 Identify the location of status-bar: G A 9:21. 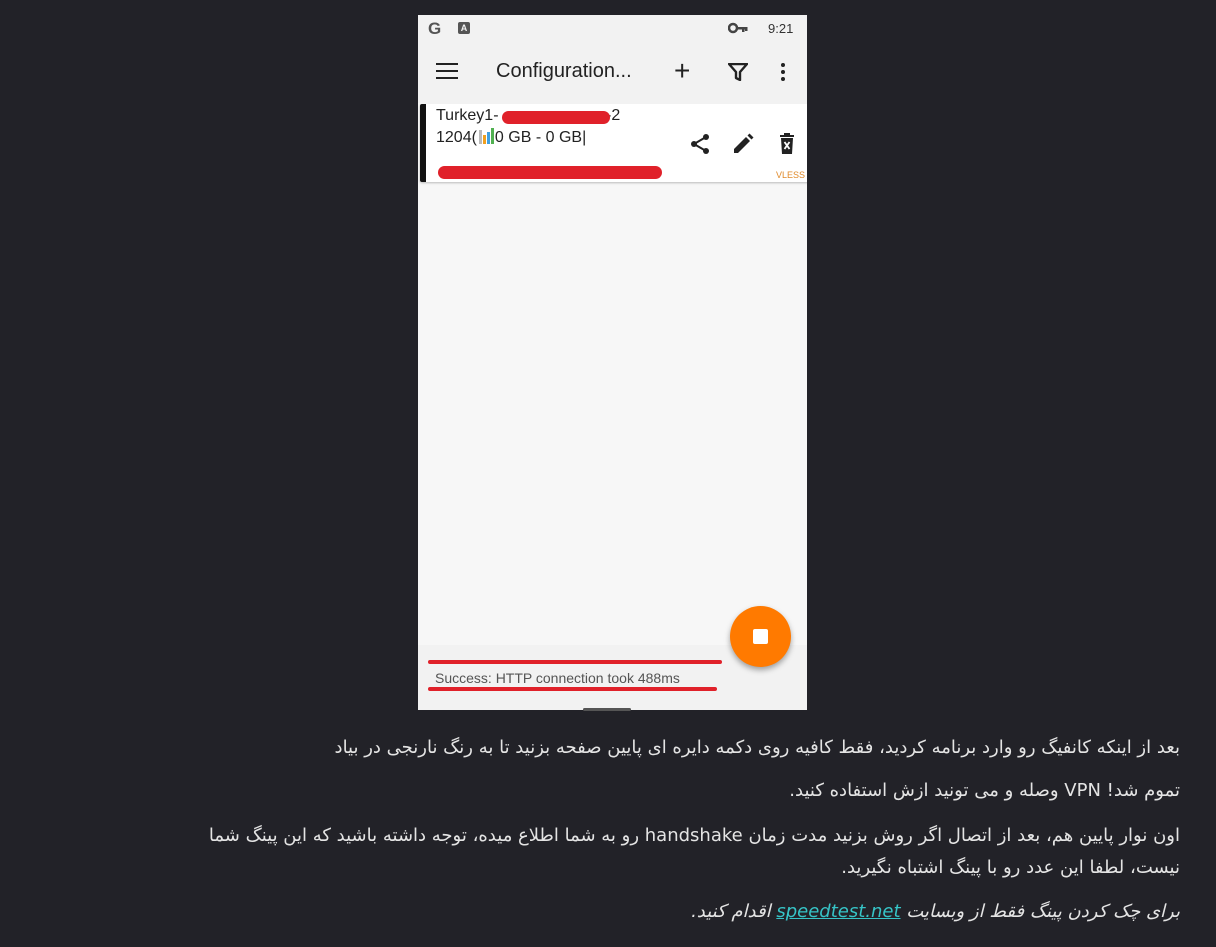
(612, 29).